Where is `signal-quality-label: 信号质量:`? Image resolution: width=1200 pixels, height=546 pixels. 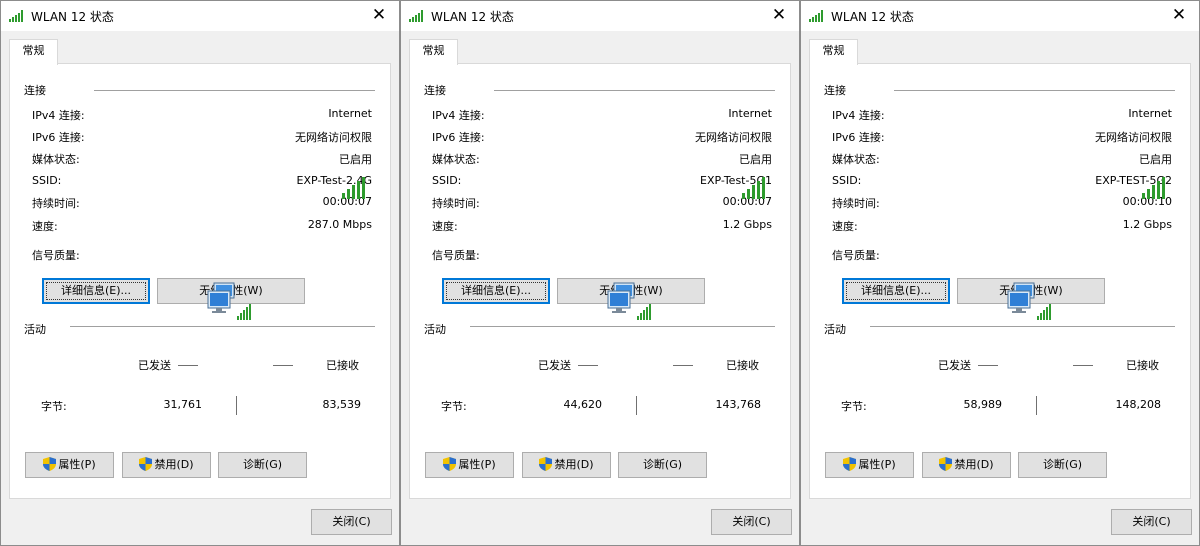
signal-quality-label: 信号质量: is located at coordinates (56, 255).